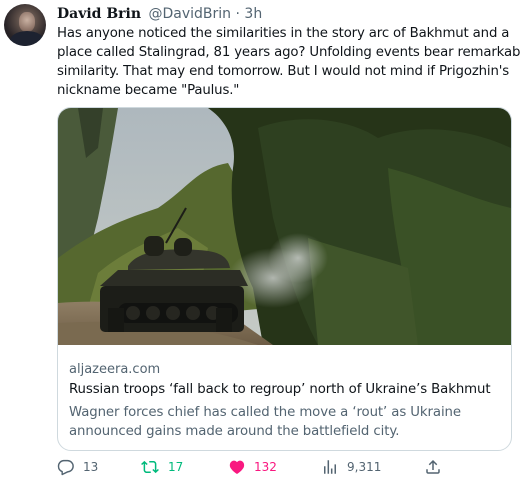 This screenshot has width=520, height=480. What do you see at coordinates (115, 369) in the screenshot?
I see `card-domain: aljazeera.com` at bounding box center [115, 369].